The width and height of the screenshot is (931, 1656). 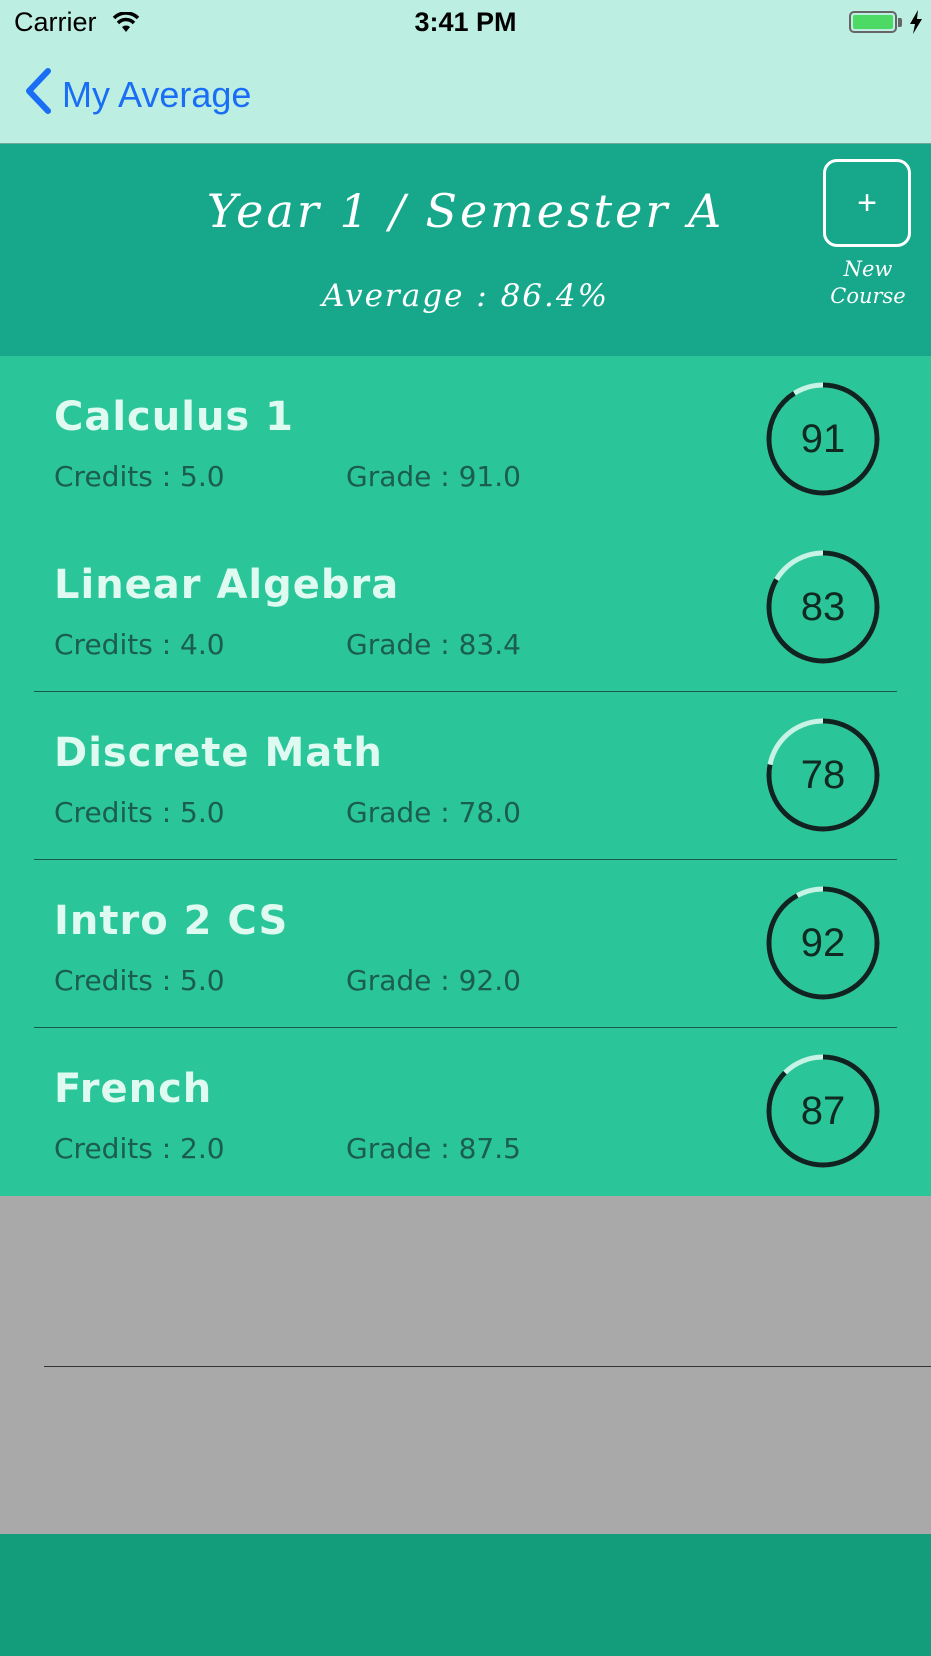 I want to click on course-name: French, so click(x=133, y=1089).